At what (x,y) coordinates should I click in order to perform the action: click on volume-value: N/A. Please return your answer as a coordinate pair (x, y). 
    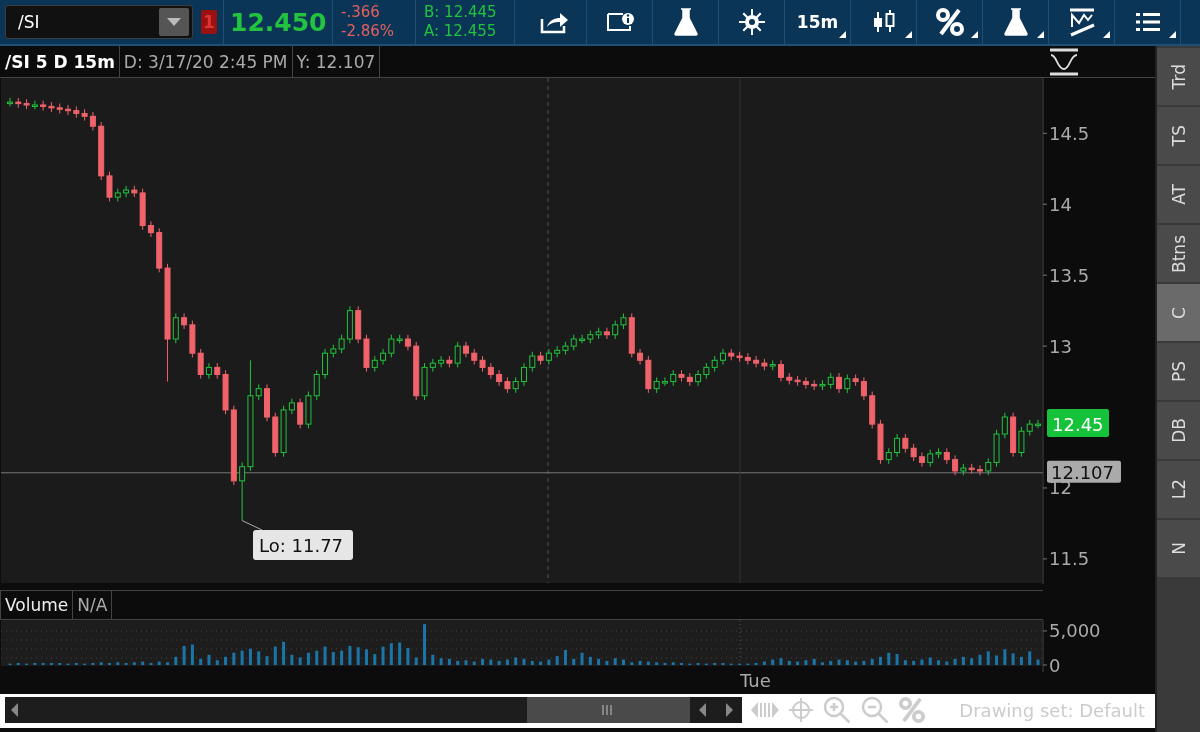
    Looking at the image, I should click on (93, 605).